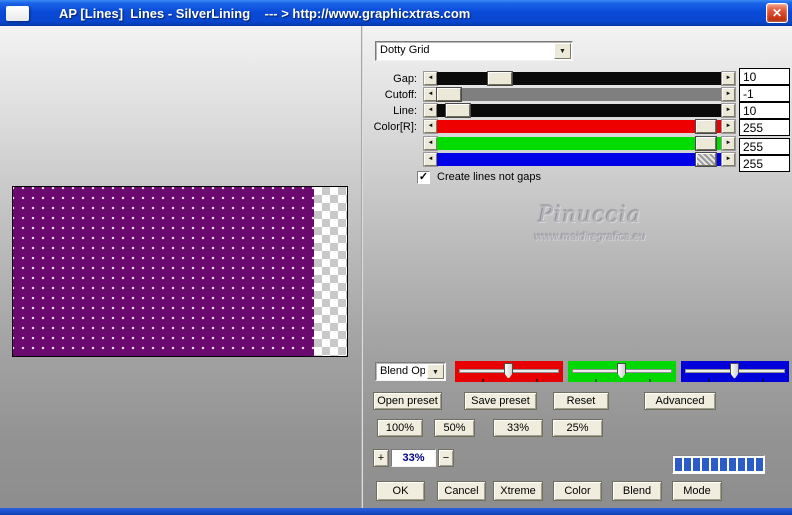 This screenshot has width=792, height=515. Describe the element at coordinates (164, 271) in the screenshot. I see `preview-dotty-grid-pattern` at that location.